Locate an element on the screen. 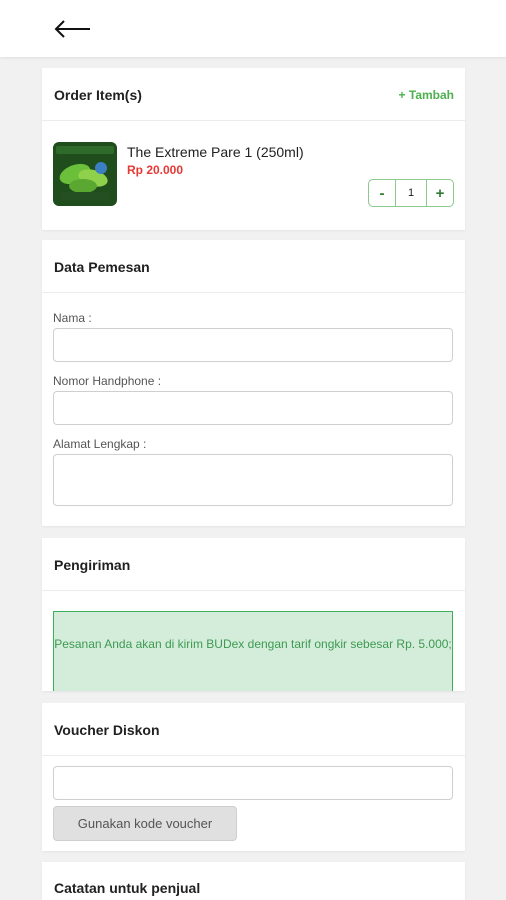 This screenshot has width=506, height=900. phone-input is located at coordinates (253, 408).